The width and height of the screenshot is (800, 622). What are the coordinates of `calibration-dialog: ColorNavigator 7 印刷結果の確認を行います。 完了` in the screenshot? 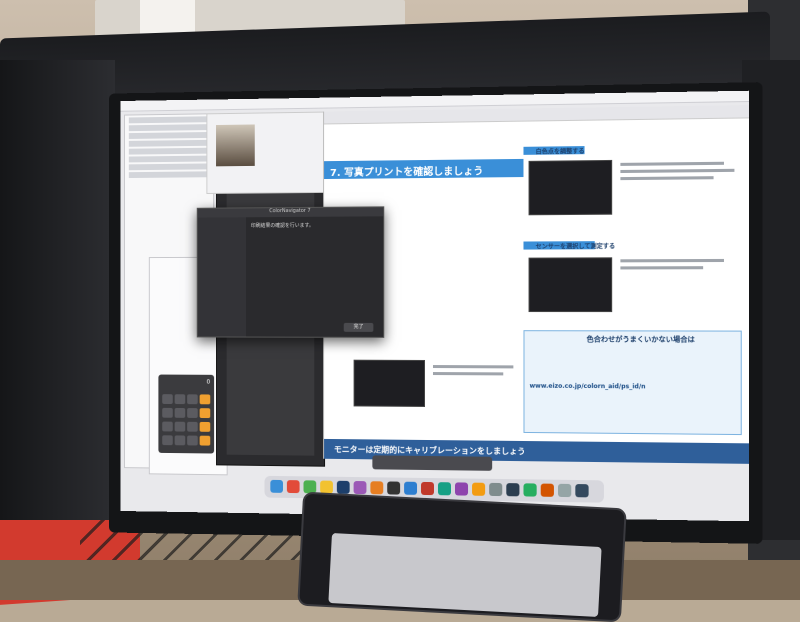 It's located at (290, 272).